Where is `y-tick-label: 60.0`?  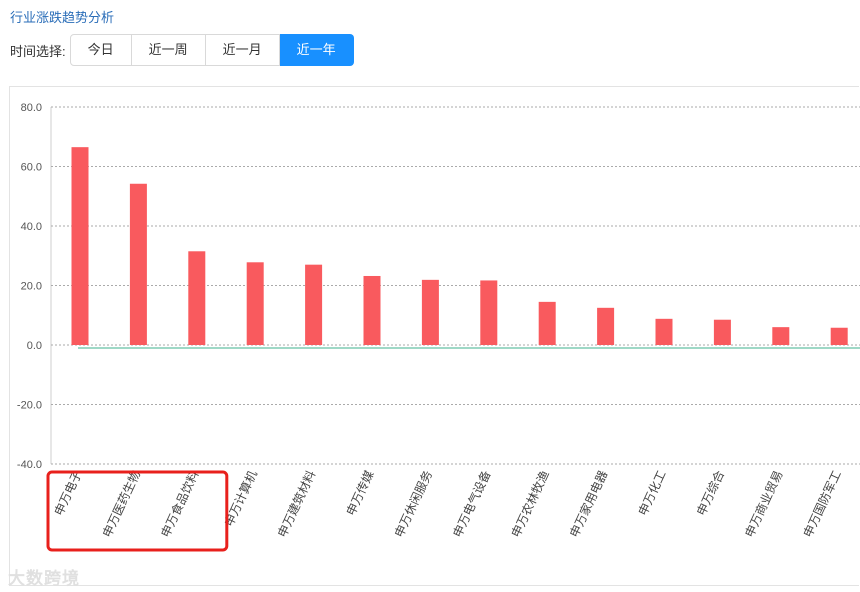
y-tick-label: 60.0 is located at coordinates (31, 168).